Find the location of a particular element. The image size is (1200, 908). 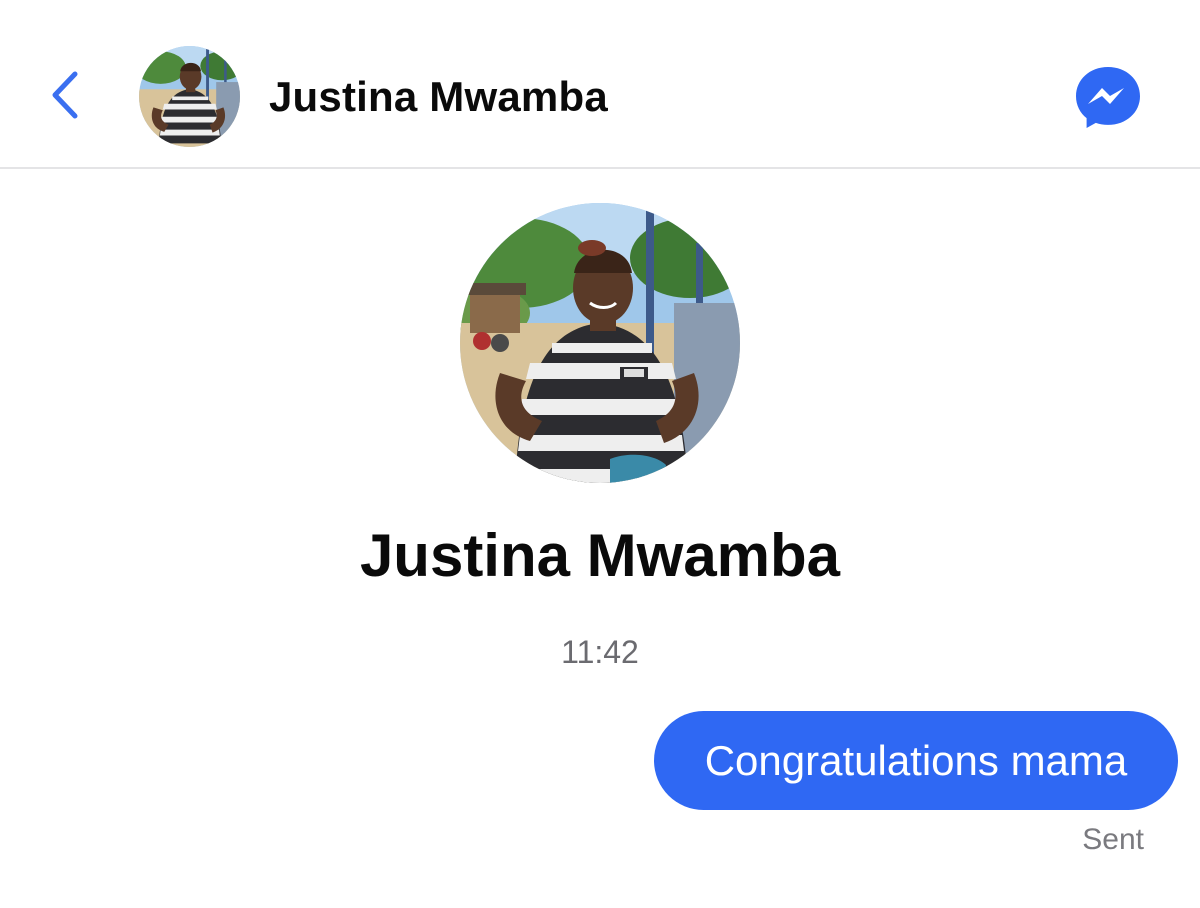

message-status: Sent is located at coordinates (1113, 839).